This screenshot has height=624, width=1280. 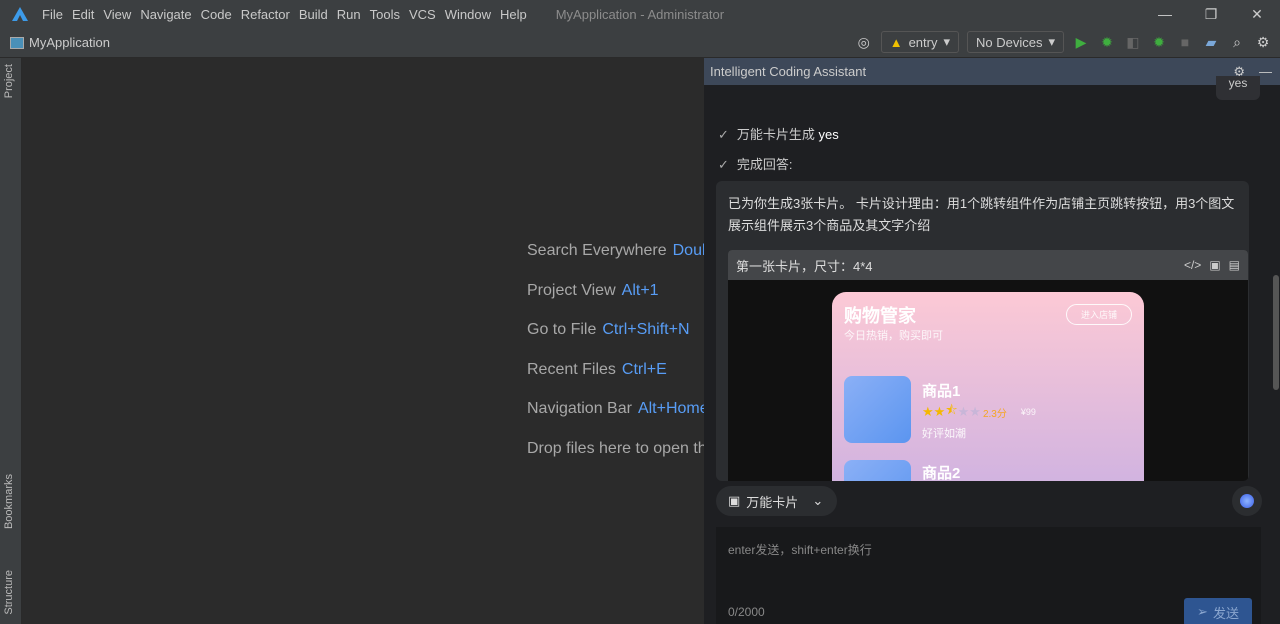 What do you see at coordinates (1159, 42) in the screenshot?
I see `profile-icon: ✹` at bounding box center [1159, 42].